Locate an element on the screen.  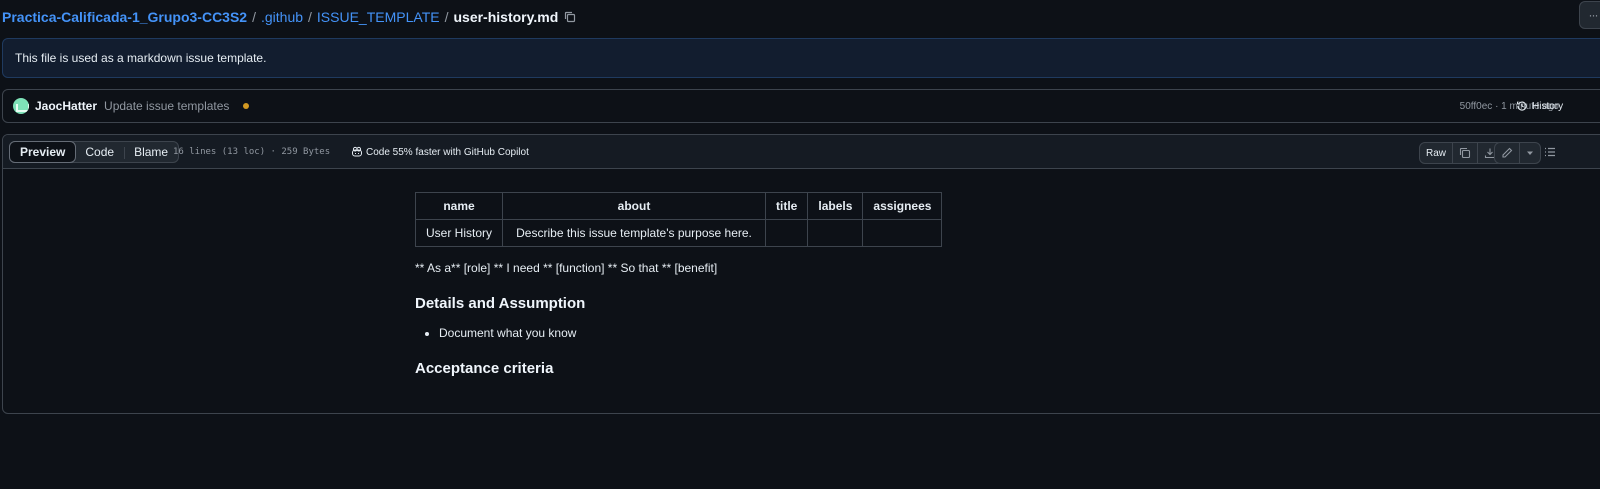
table-header: title is located at coordinates (787, 206).